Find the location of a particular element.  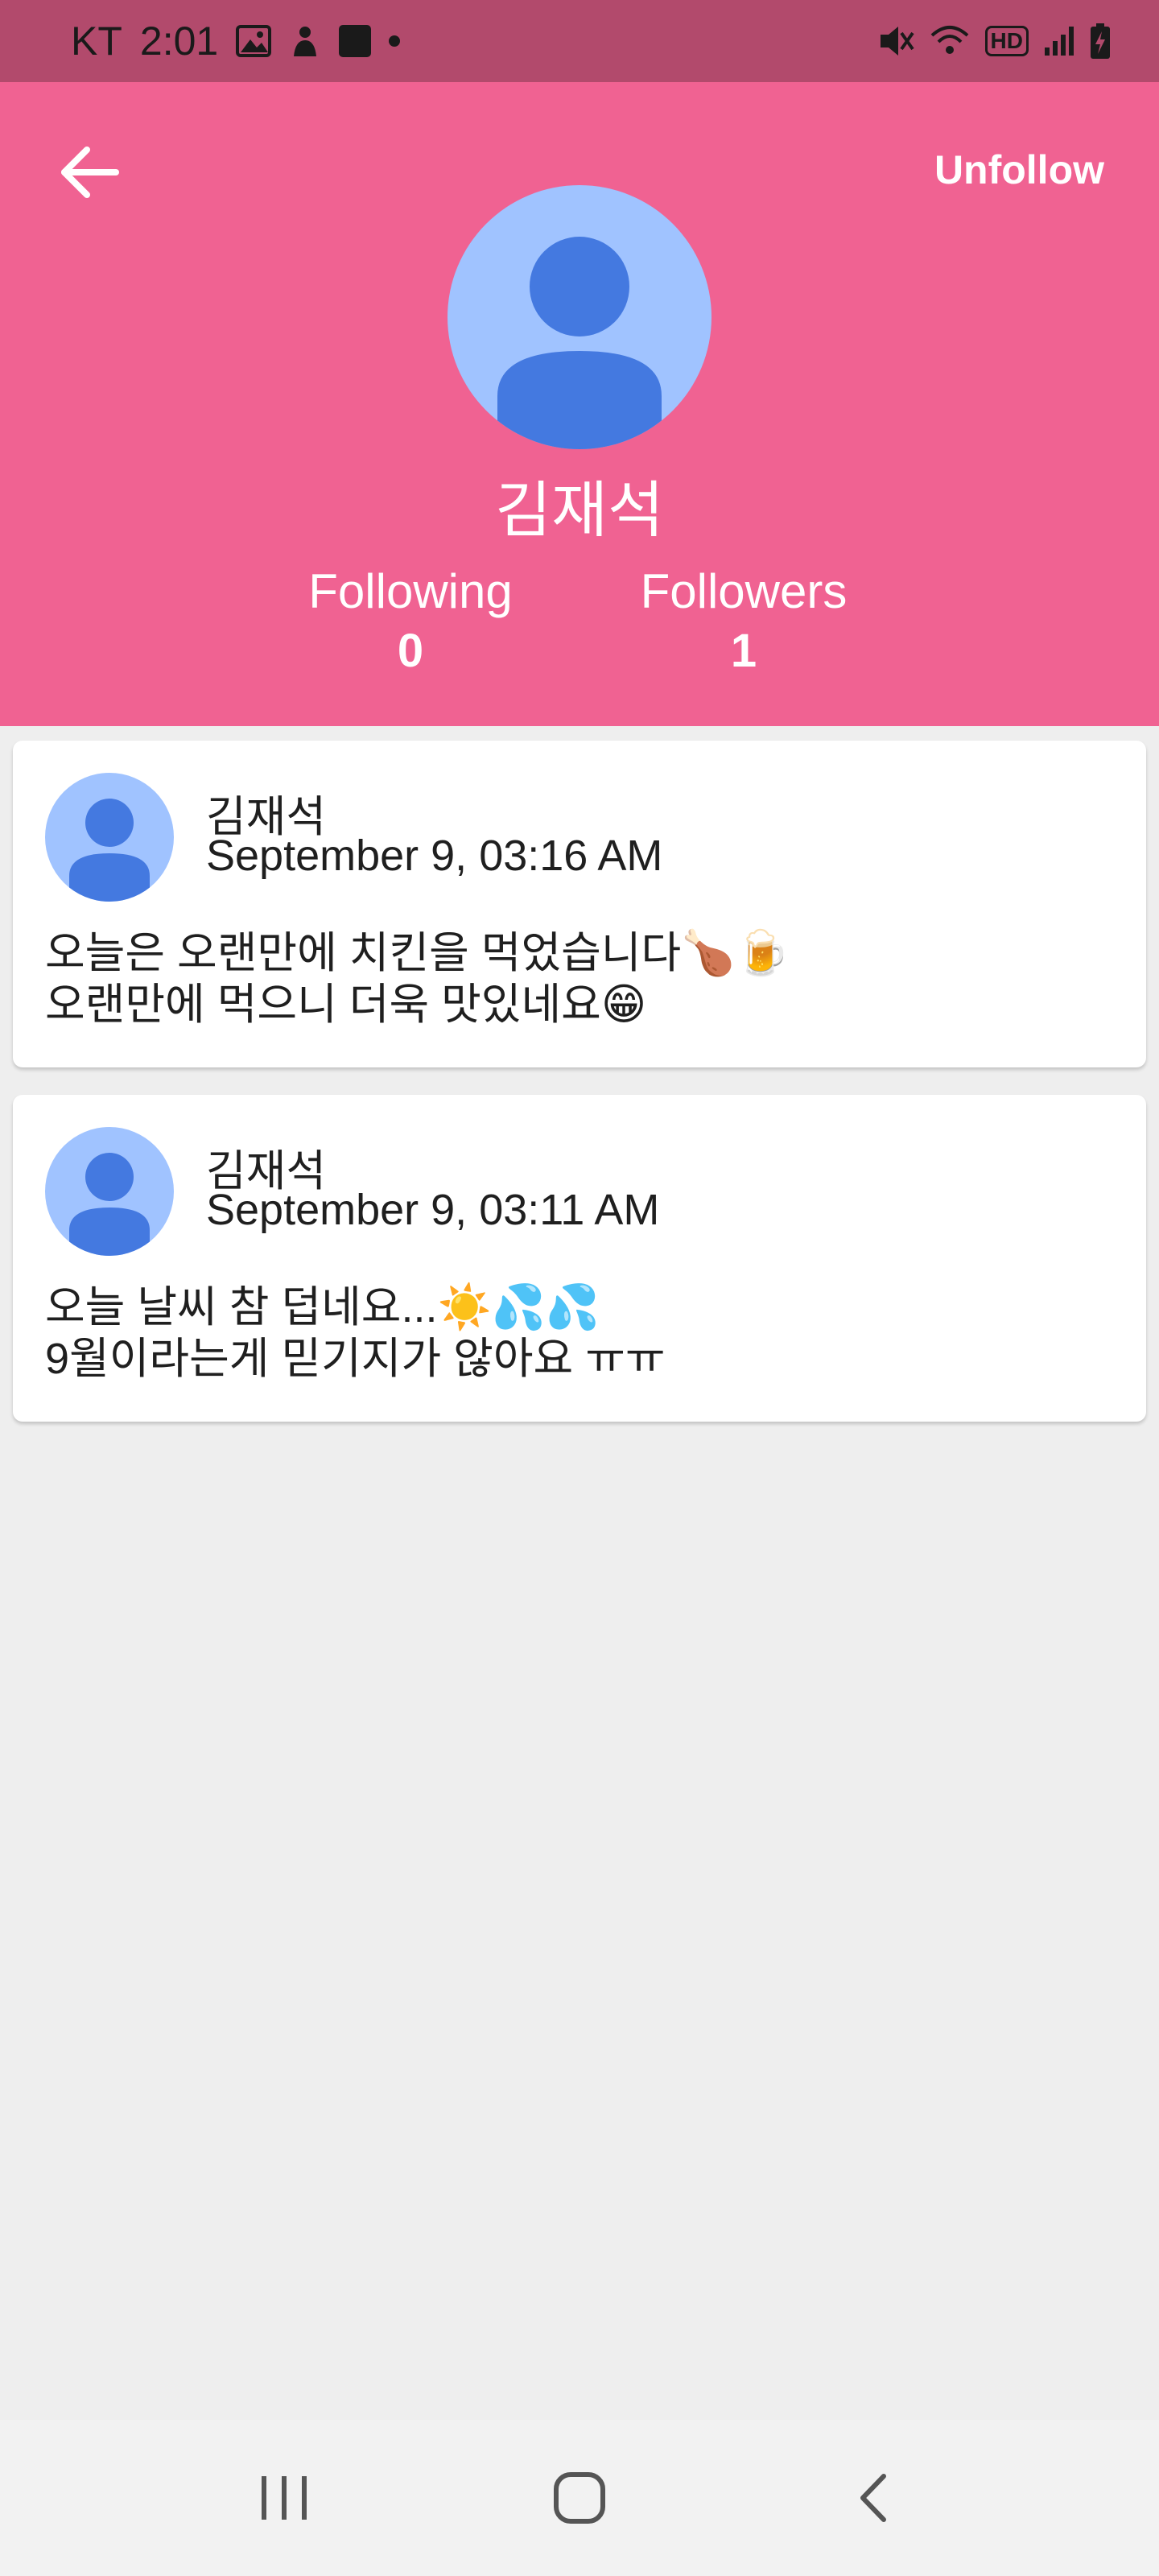

home-button is located at coordinates (579, 2498).